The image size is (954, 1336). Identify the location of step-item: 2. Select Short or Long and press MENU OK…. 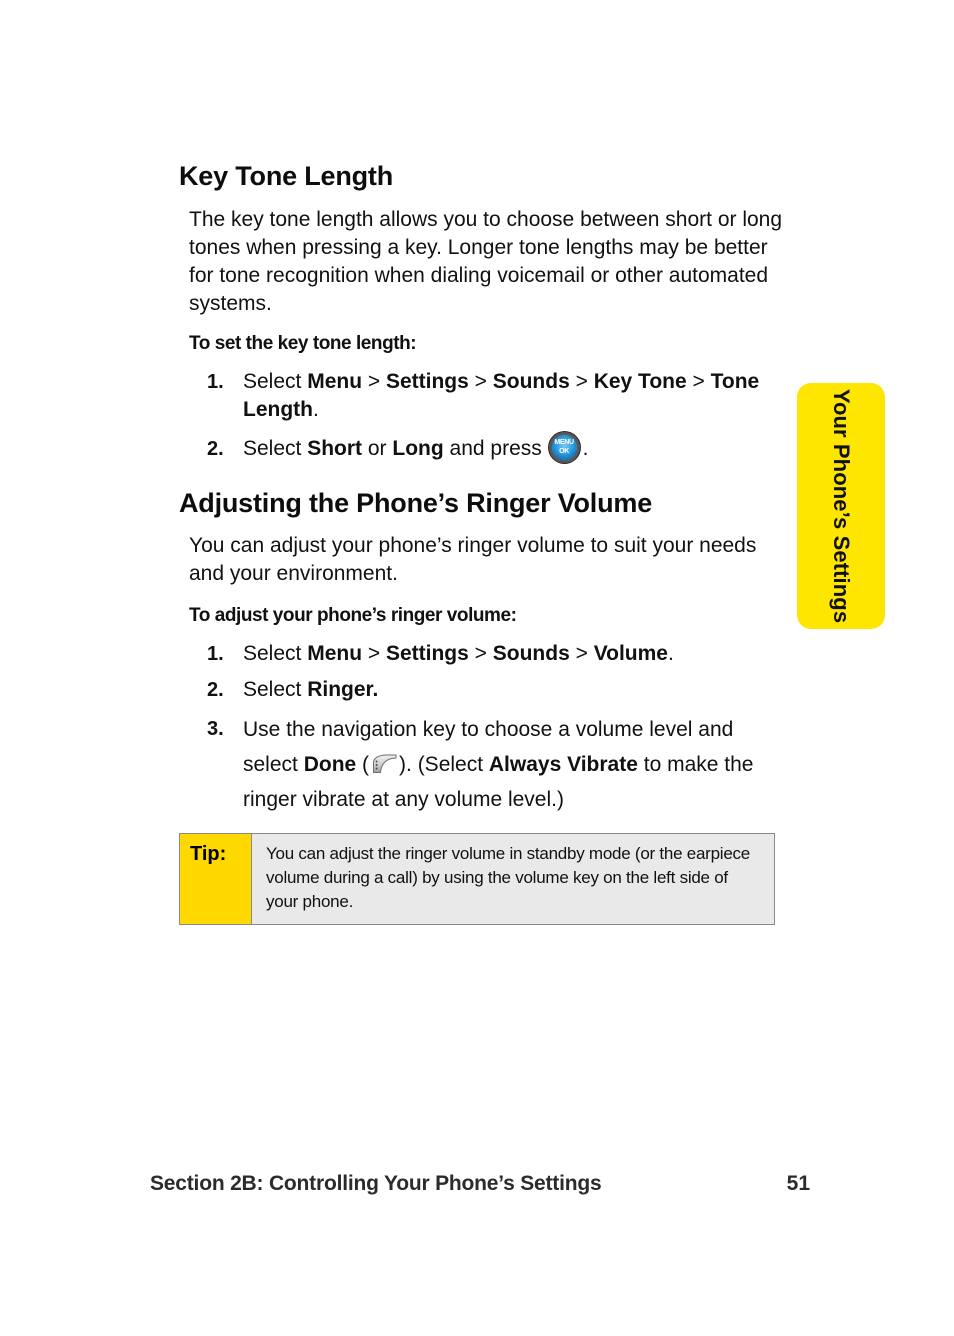
(497, 449).